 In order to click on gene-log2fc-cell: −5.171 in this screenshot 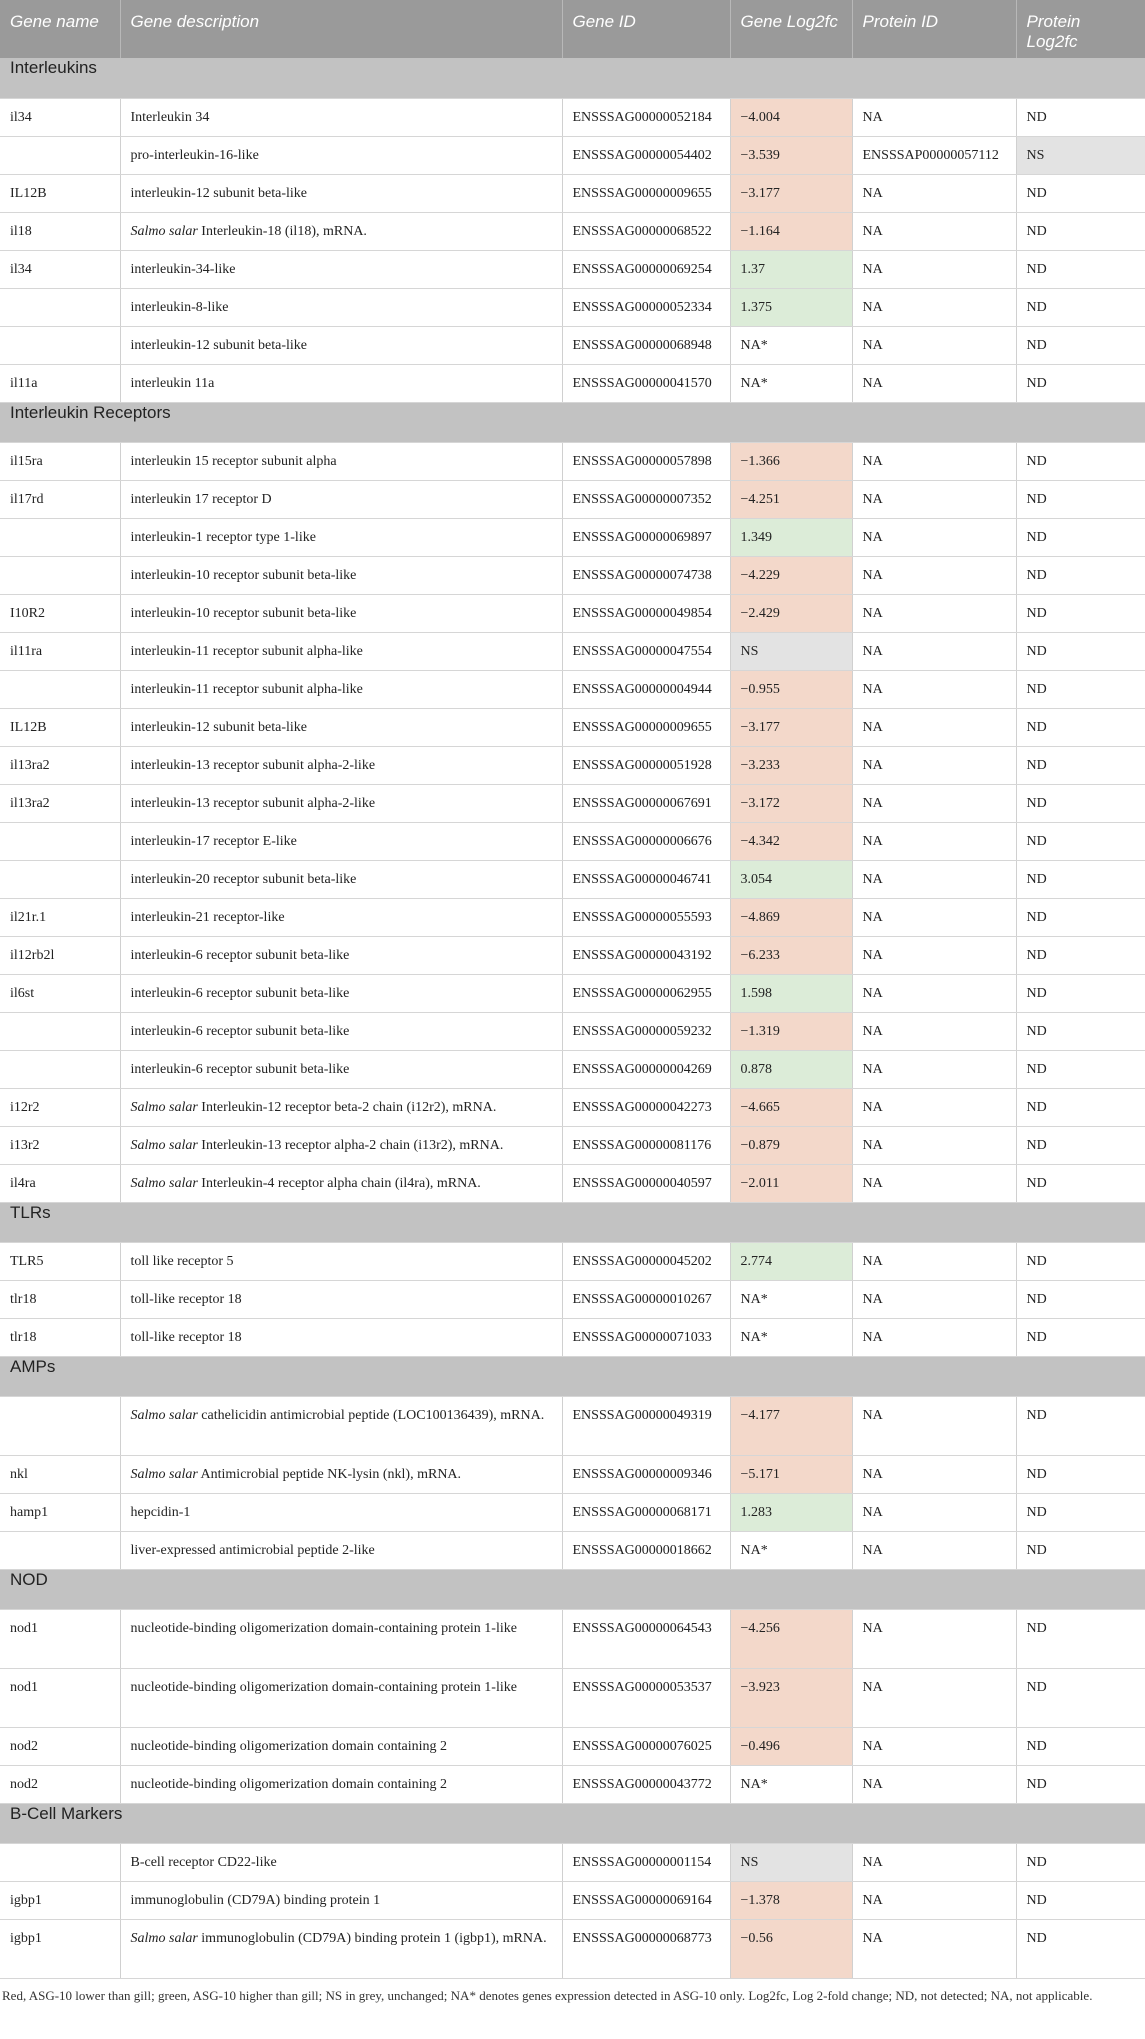, I will do `click(791, 1474)`.